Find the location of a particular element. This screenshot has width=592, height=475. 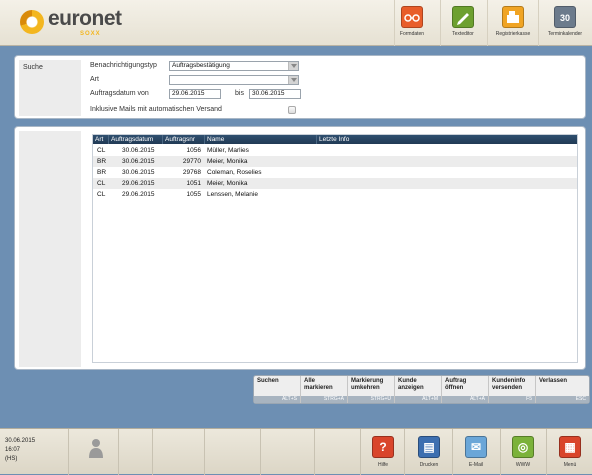

column-header-name: Name is located at coordinates (261, 139).